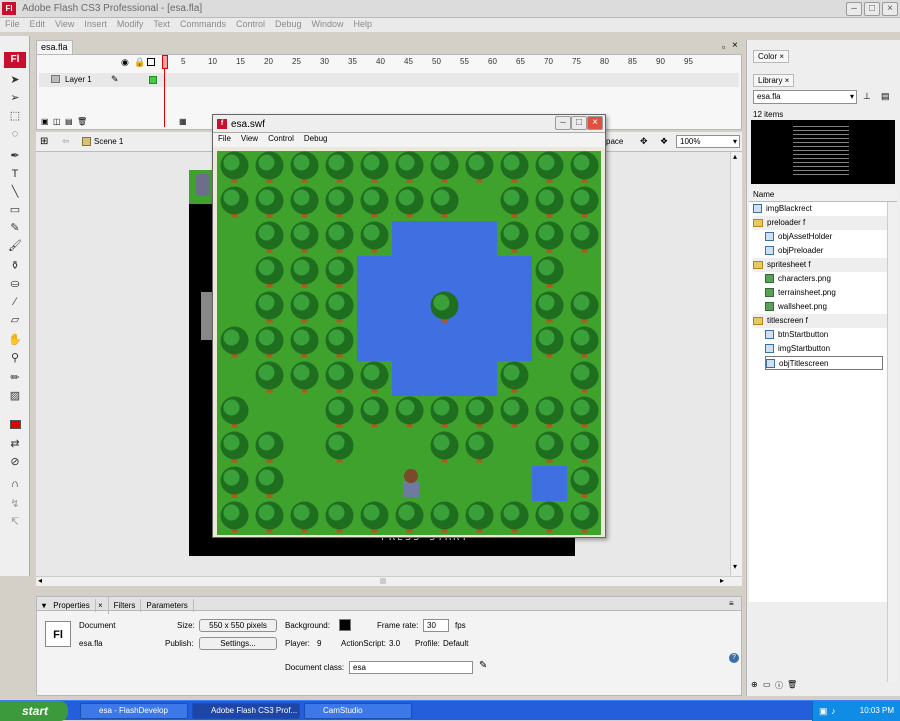 The height and width of the screenshot is (721, 900). What do you see at coordinates (579, 123) in the screenshot?
I see `swf-maximize-button: □` at bounding box center [579, 123].